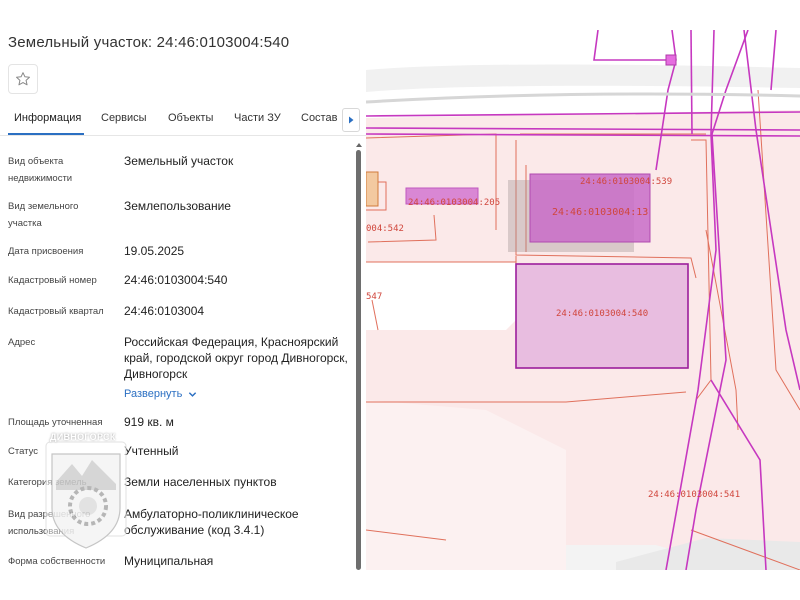 Image resolution: width=800 pixels, height=600 pixels. Describe the element at coordinates (47, 118) in the screenshot. I see `tab-info: Информация` at that location.